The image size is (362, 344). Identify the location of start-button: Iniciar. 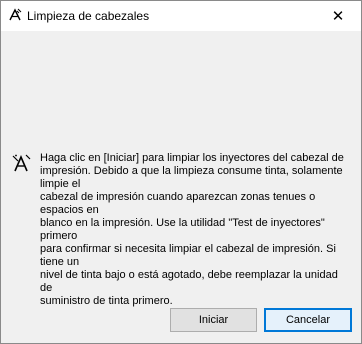
(213, 320).